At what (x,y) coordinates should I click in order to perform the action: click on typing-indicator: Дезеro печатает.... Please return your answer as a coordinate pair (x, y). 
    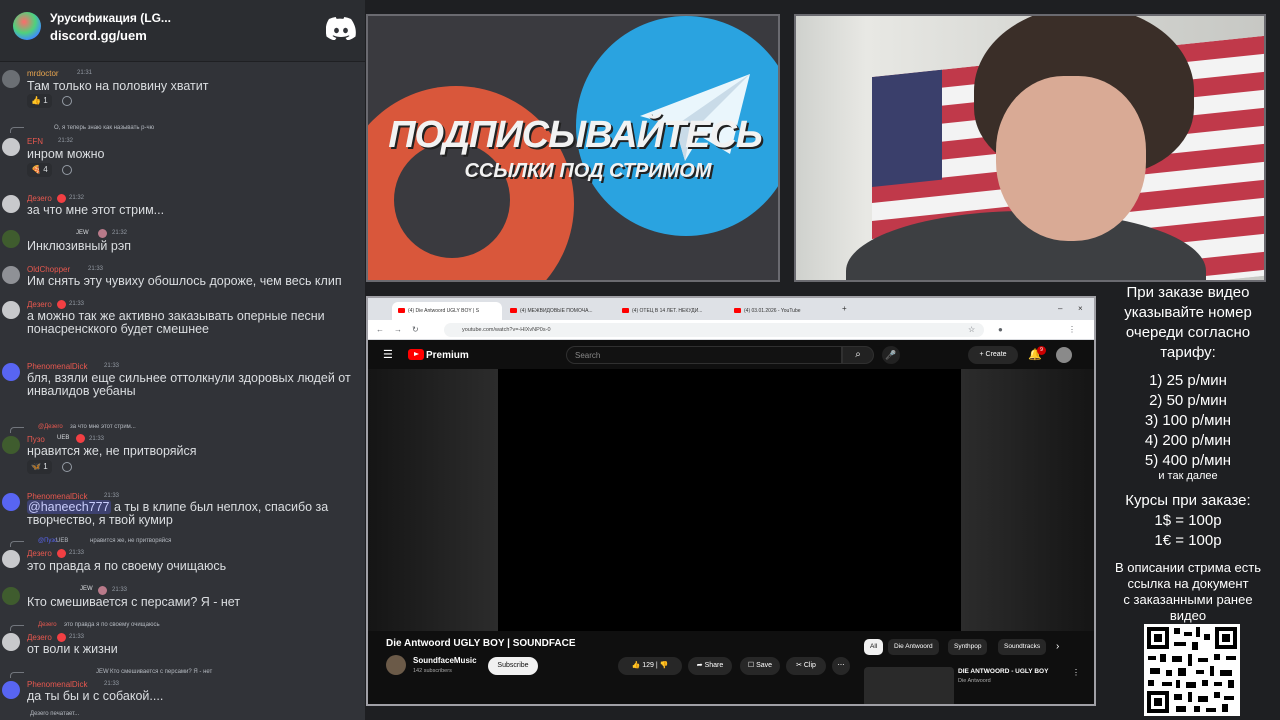
    Looking at the image, I should click on (55, 714).